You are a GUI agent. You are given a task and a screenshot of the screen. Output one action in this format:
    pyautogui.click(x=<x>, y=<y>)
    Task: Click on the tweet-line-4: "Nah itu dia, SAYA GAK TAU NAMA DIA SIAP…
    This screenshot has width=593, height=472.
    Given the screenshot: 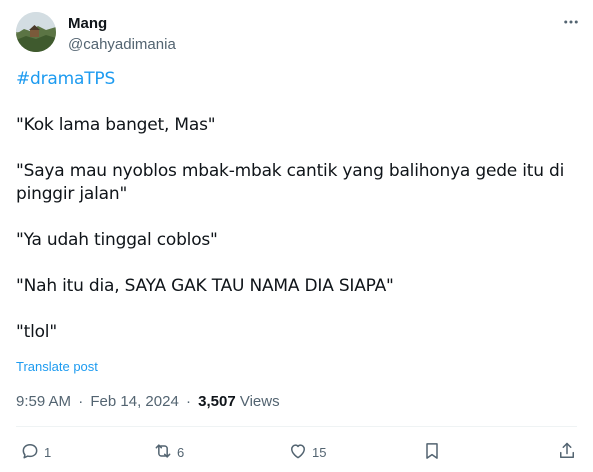 What is the action you would take?
    pyautogui.click(x=205, y=286)
    